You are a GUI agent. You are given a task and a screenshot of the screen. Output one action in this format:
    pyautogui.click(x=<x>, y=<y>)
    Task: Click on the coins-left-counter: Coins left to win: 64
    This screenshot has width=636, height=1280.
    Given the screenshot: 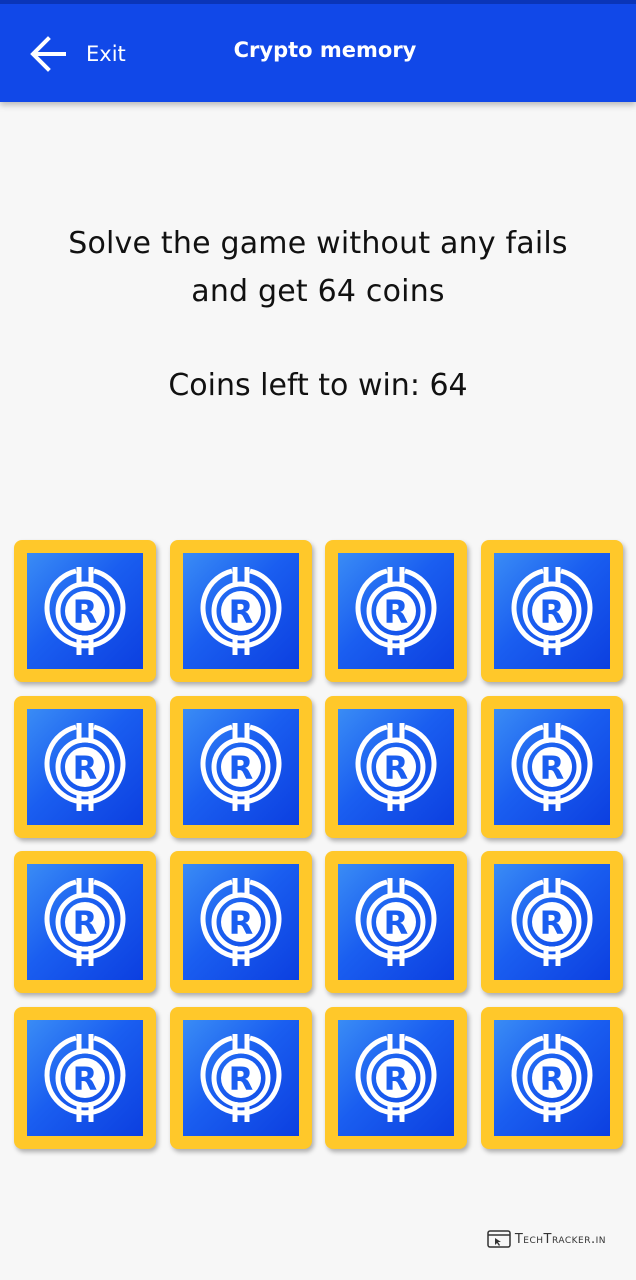 What is the action you would take?
    pyautogui.click(x=318, y=385)
    